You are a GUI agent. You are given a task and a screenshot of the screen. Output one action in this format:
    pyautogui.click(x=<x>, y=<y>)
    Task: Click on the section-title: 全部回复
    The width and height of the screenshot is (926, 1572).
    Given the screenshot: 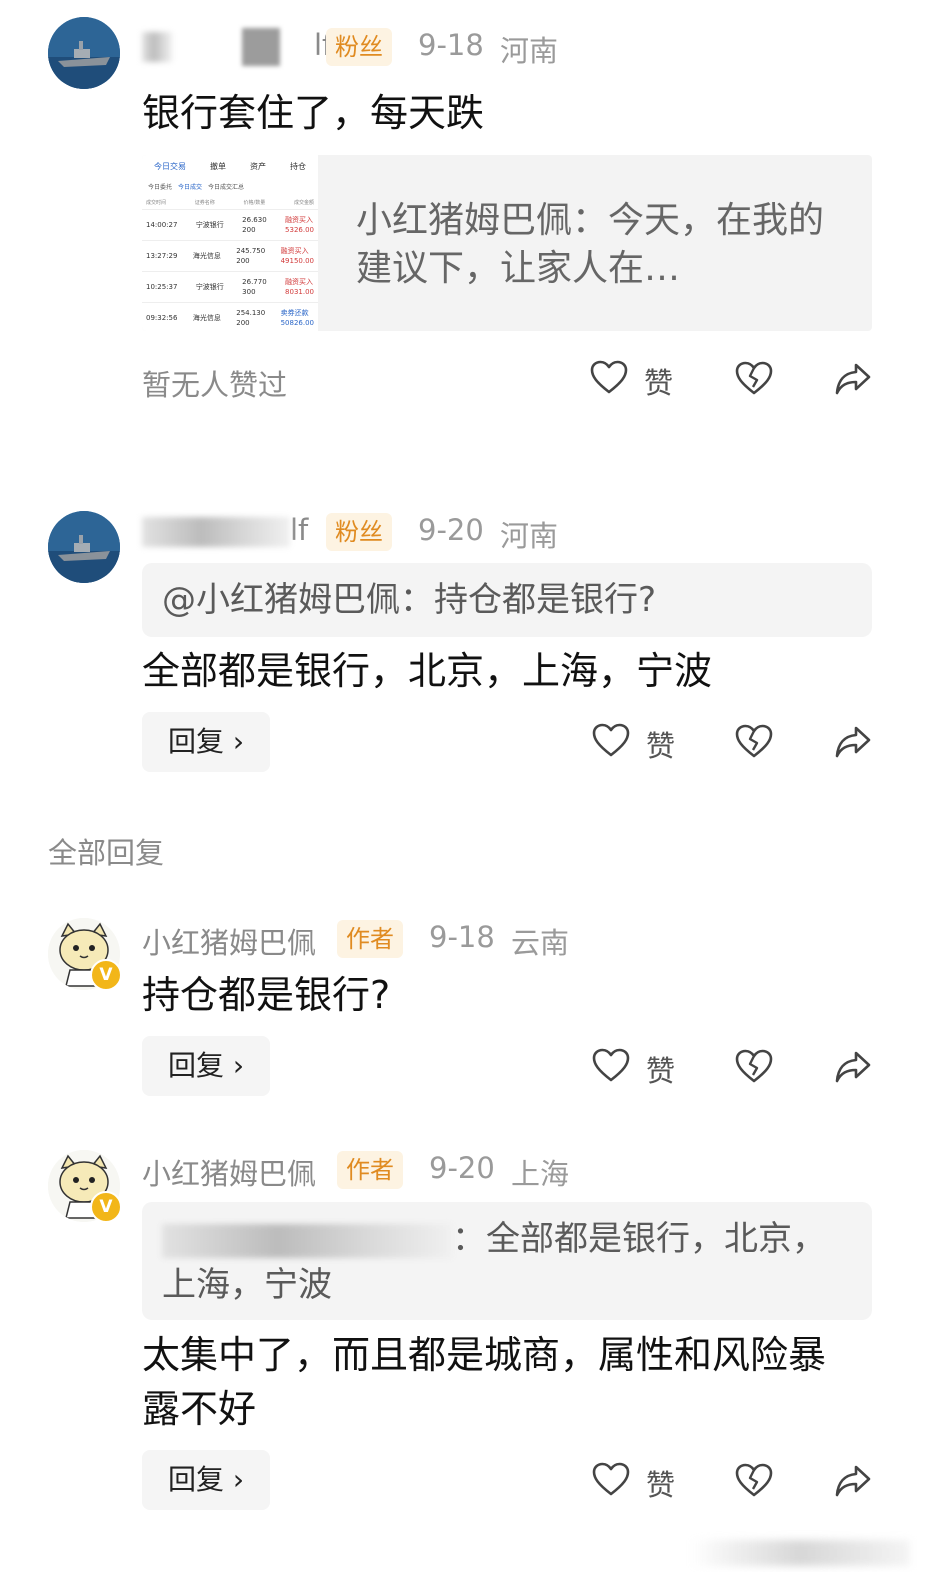 What is the action you would take?
    pyautogui.click(x=106, y=853)
    